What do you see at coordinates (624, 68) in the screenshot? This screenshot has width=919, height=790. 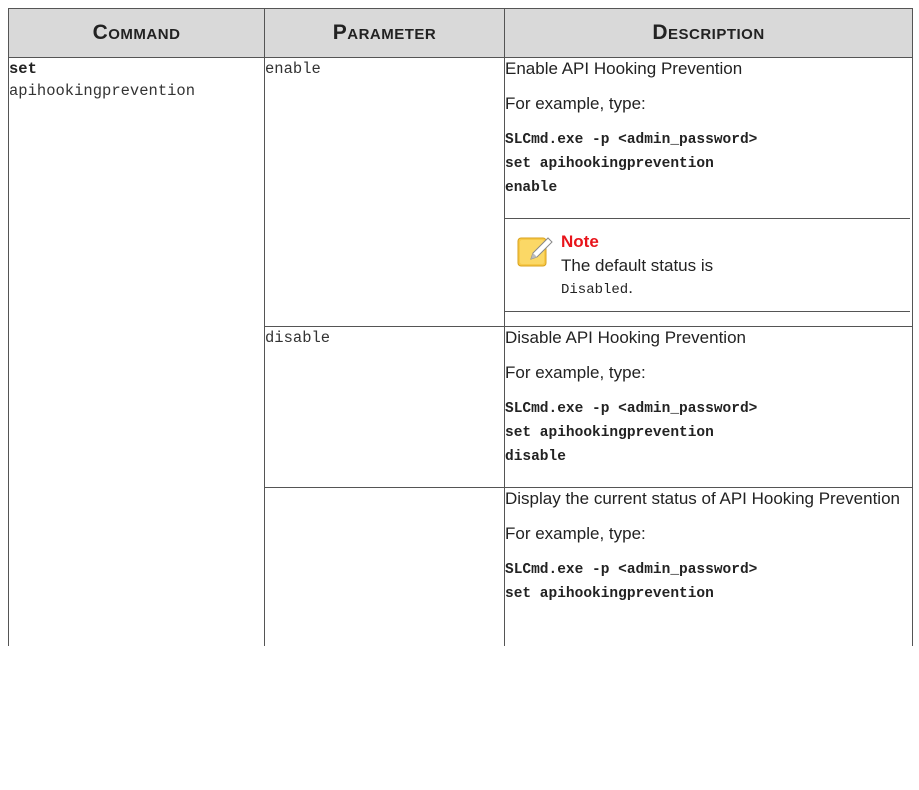 I see `description-text: Enable API Hooking Prevention` at bounding box center [624, 68].